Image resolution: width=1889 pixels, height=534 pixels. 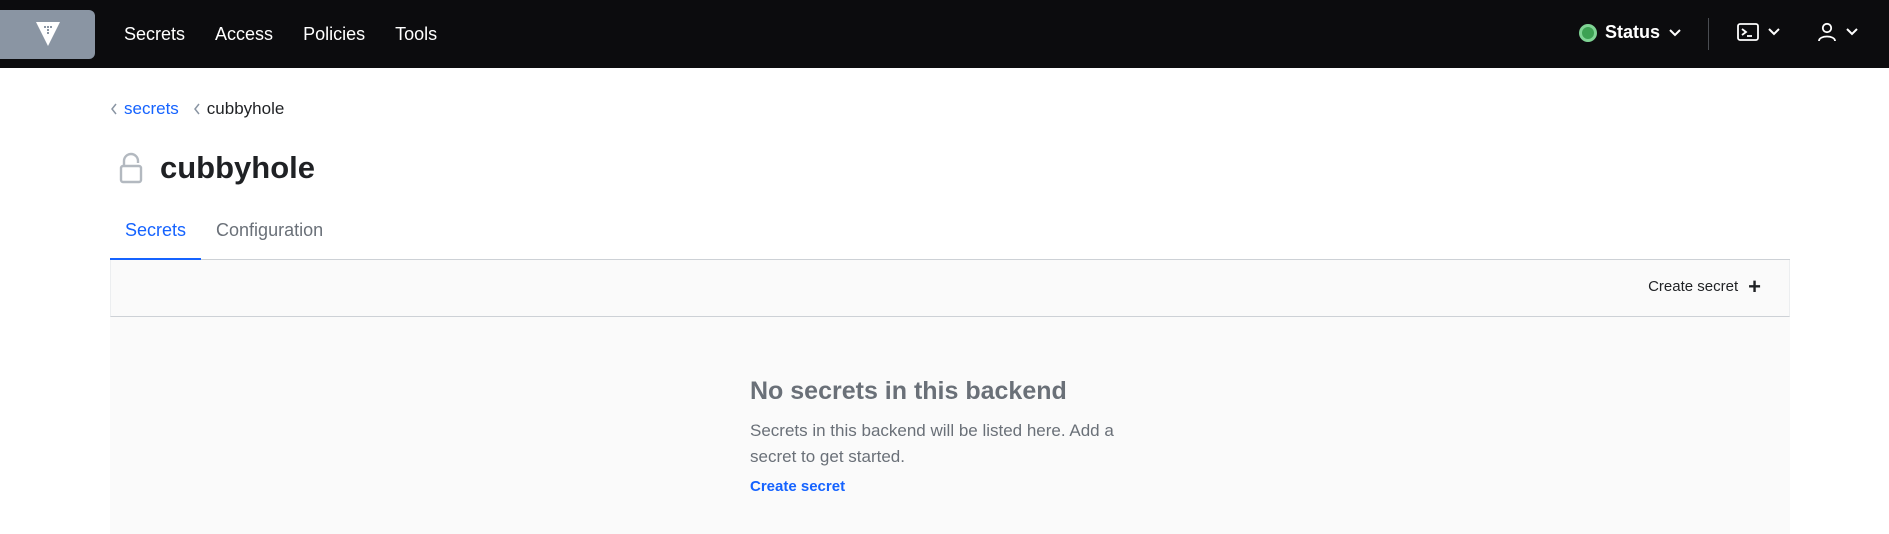 I want to click on lock-icon, so click(x=131, y=168).